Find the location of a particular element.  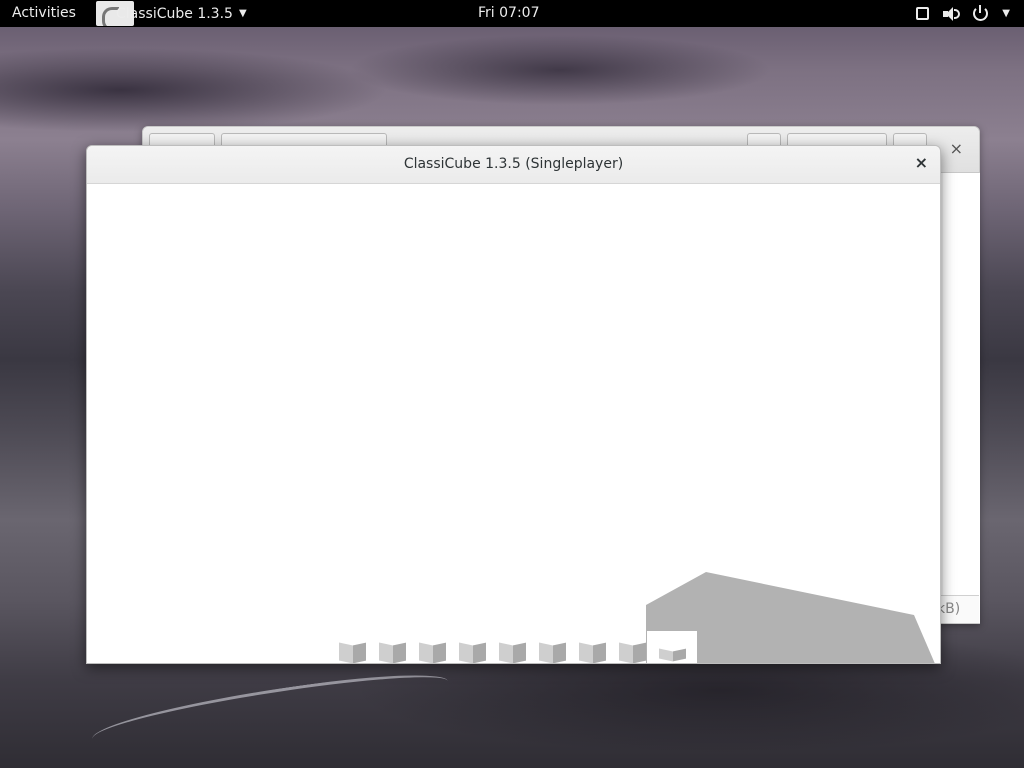

hotbar is located at coordinates (517, 647).